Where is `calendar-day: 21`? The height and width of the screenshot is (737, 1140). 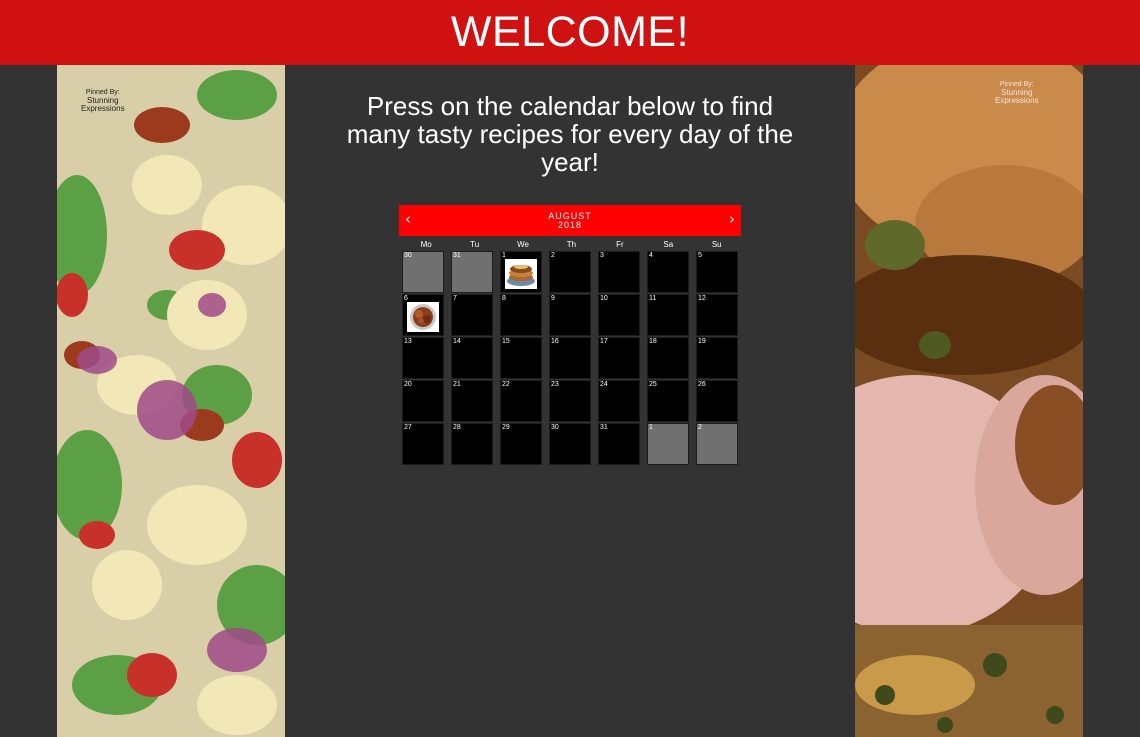
calendar-day: 21 is located at coordinates (472, 401).